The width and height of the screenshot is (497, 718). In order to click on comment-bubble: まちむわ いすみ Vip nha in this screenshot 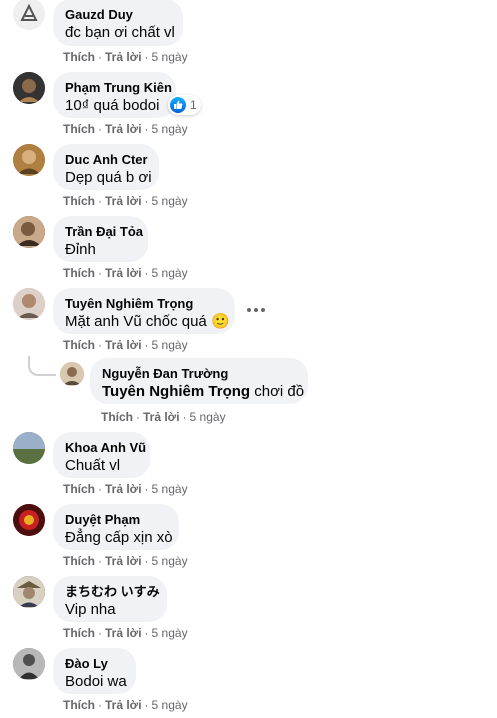, I will do `click(110, 599)`.